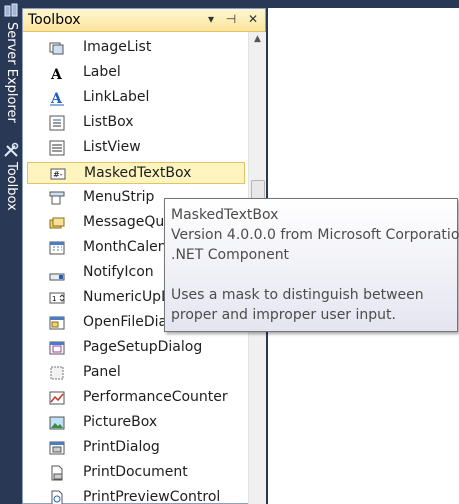  Describe the element at coordinates (54, 20) in the screenshot. I see `toolbox-title: Toolbox` at that location.